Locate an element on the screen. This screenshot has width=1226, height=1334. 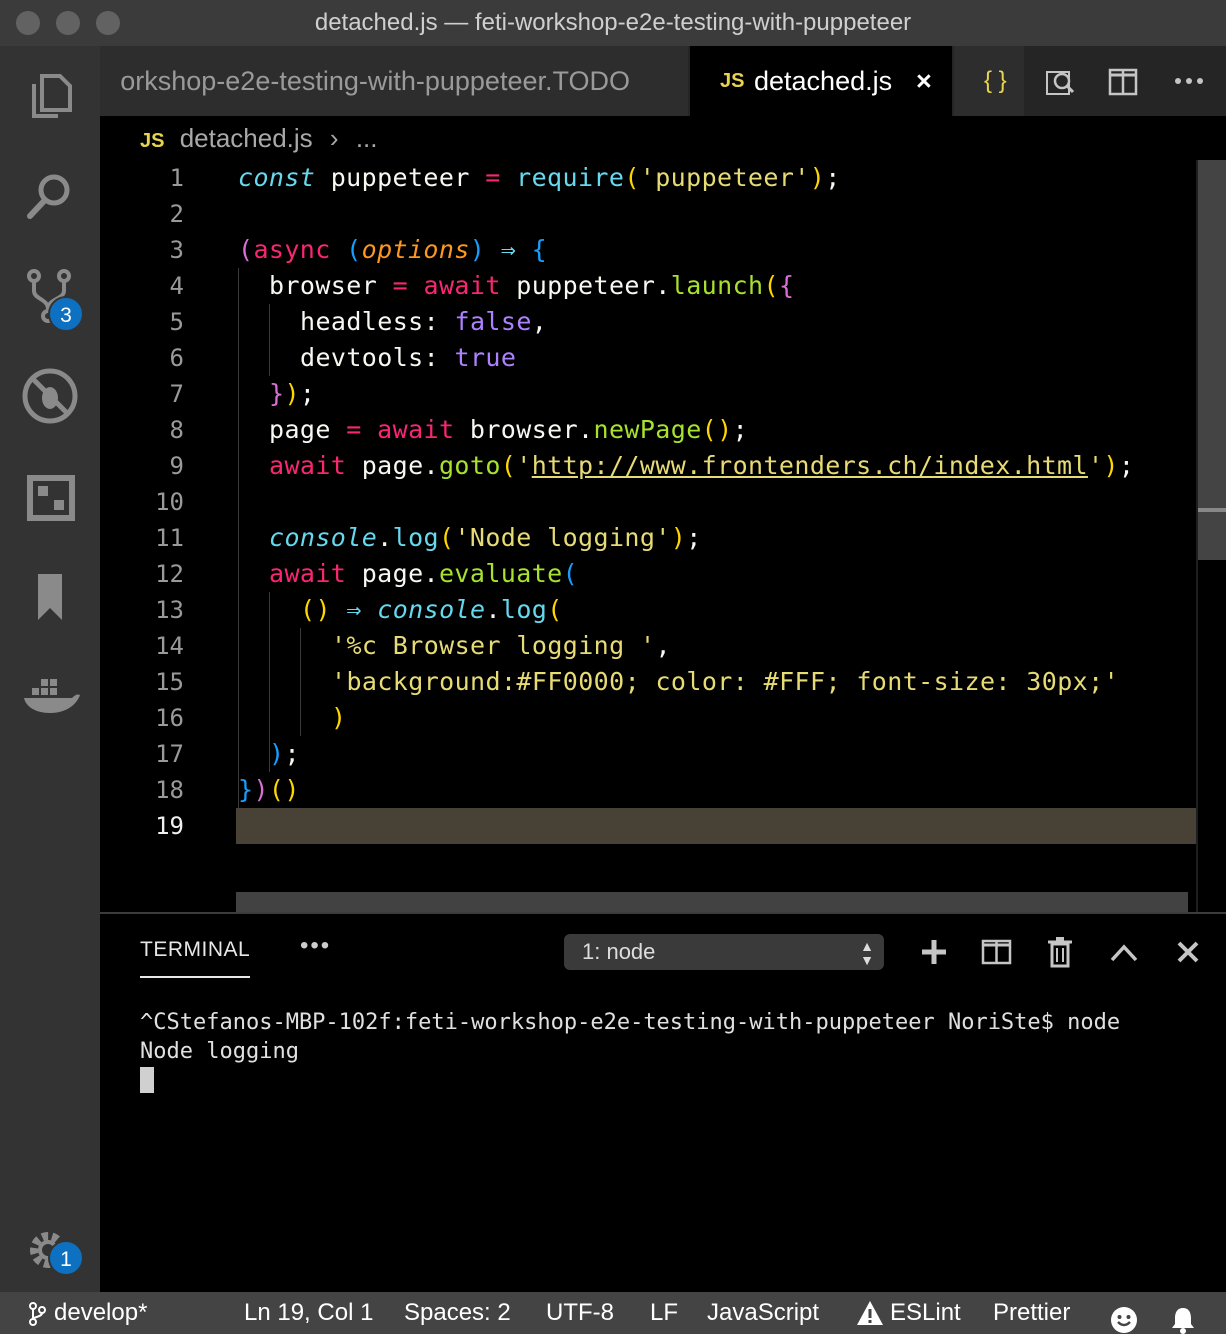
bookmarks-button is located at coordinates (50, 596).